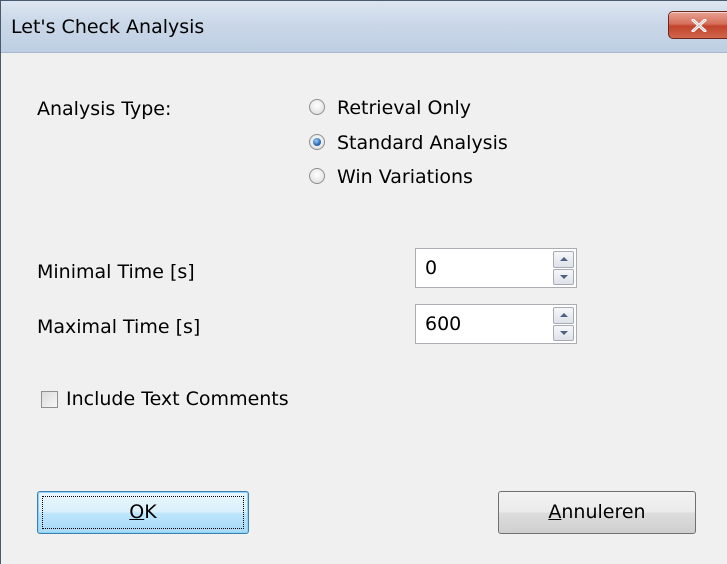 The image size is (727, 564). I want to click on cancel-button-label: nnuleren, so click(603, 512).